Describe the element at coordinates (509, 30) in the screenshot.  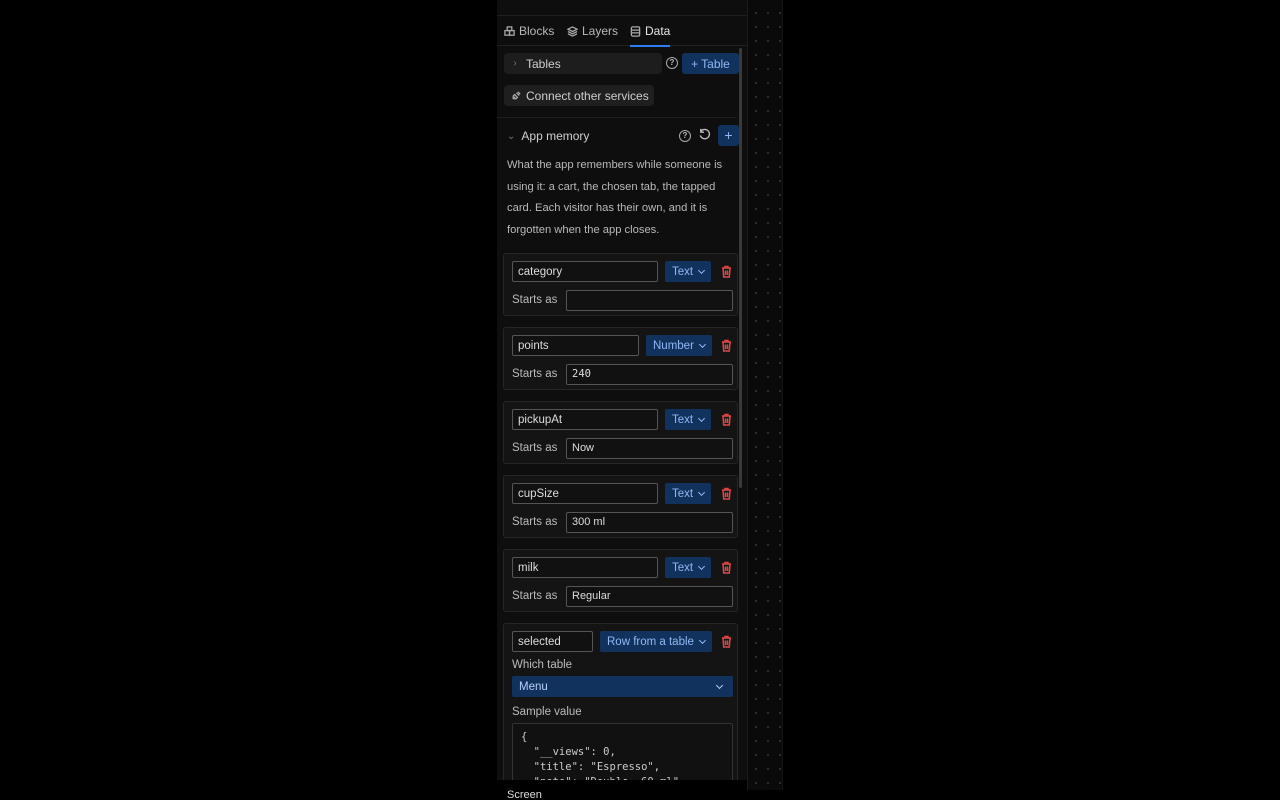
I see `blocks-icon` at that location.